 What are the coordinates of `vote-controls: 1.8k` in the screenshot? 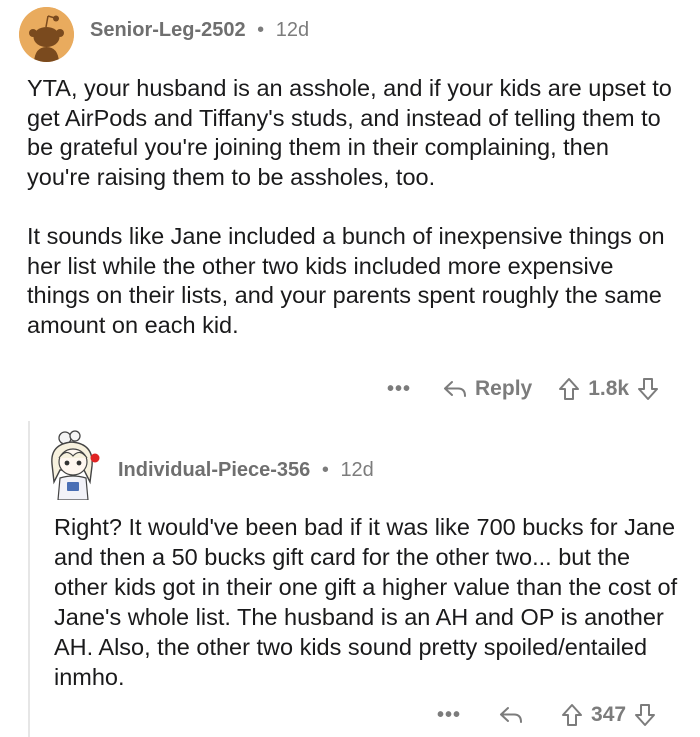 It's located at (608, 389).